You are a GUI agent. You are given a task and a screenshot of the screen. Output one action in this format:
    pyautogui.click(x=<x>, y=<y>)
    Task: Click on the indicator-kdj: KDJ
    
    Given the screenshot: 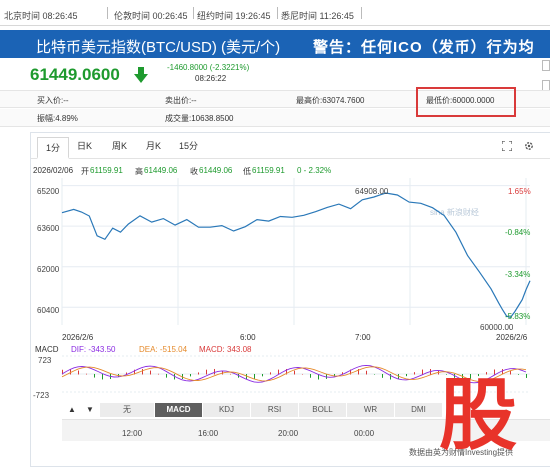 What is the action you would take?
    pyautogui.click(x=227, y=410)
    